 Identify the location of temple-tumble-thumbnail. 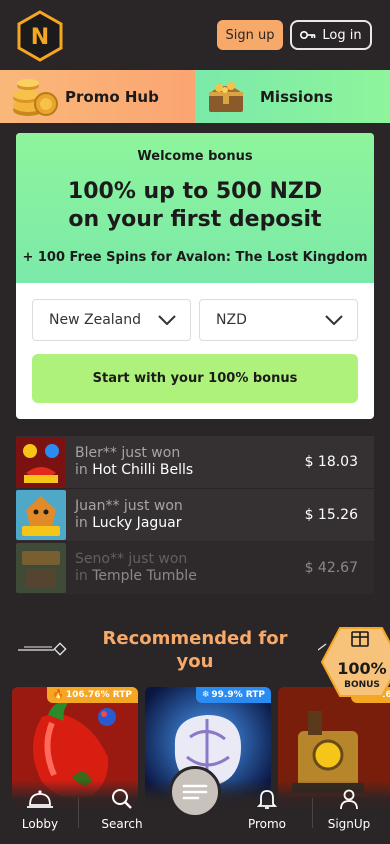
(41, 568).